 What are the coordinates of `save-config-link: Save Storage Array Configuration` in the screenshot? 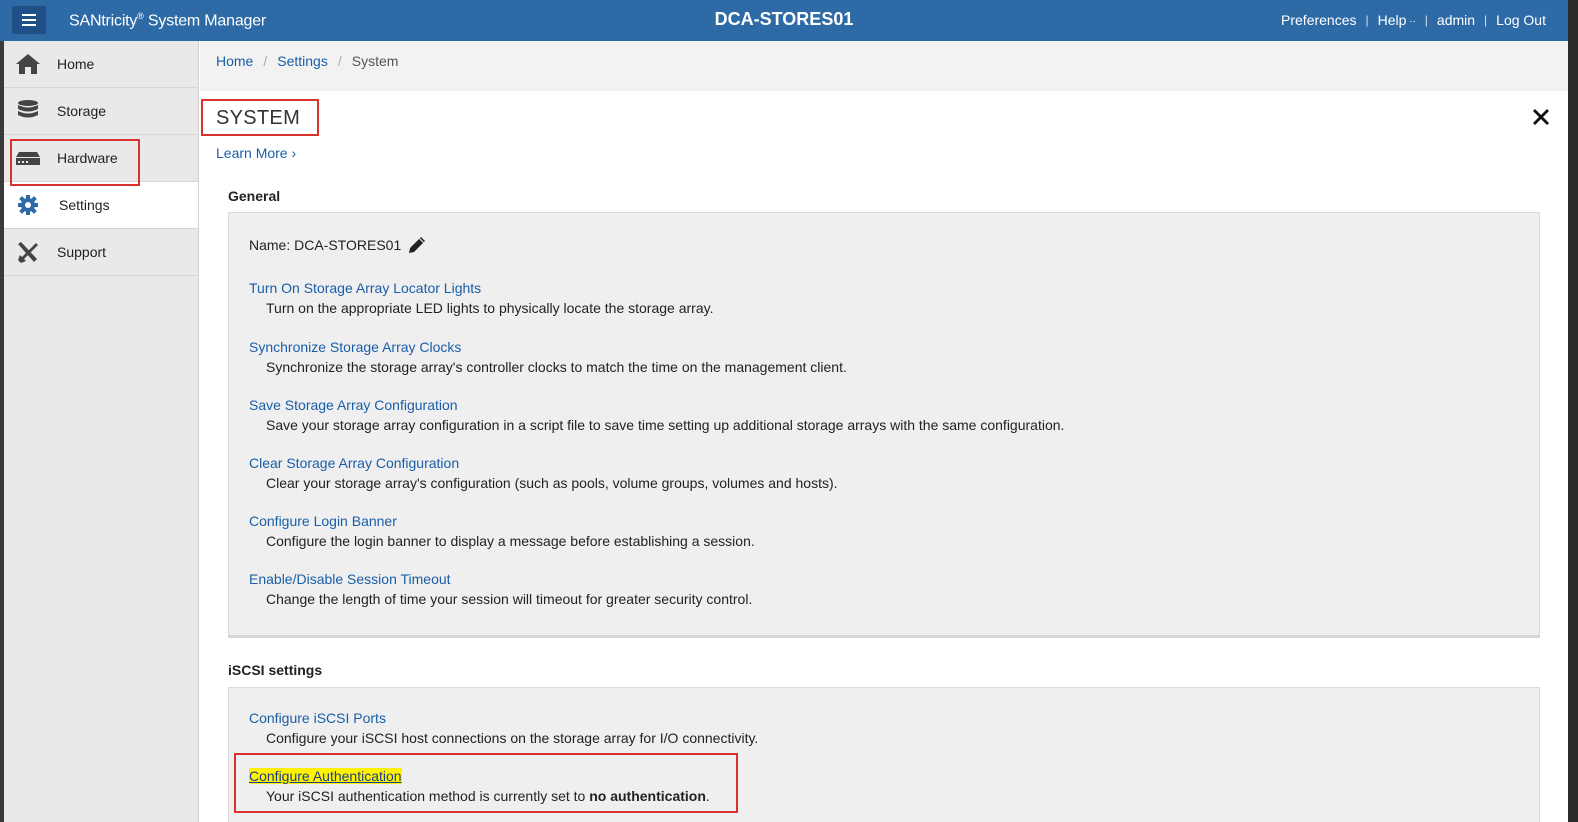 It's located at (353, 405).